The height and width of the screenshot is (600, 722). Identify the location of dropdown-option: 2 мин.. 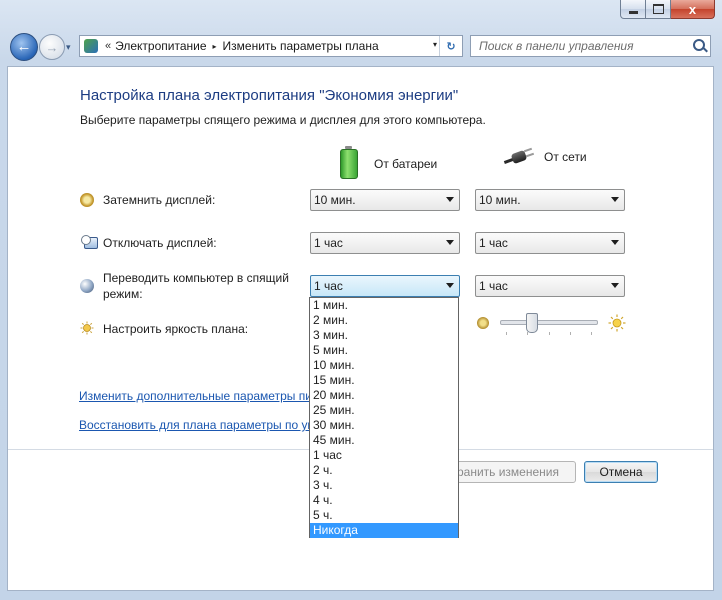
(384, 320).